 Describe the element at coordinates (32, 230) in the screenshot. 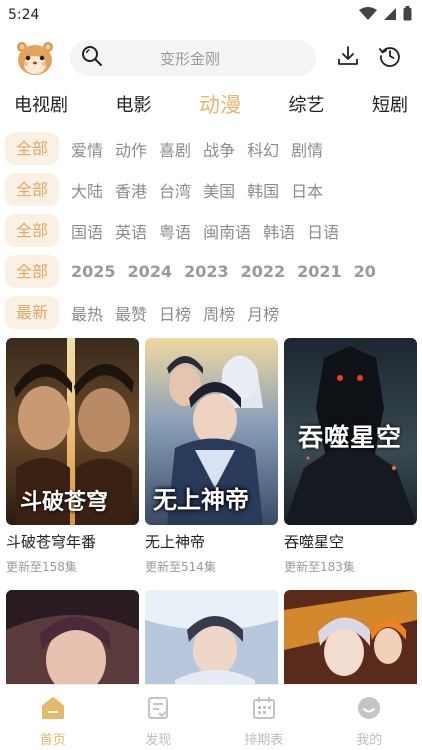

I see `language-filter-all: 全部` at that location.